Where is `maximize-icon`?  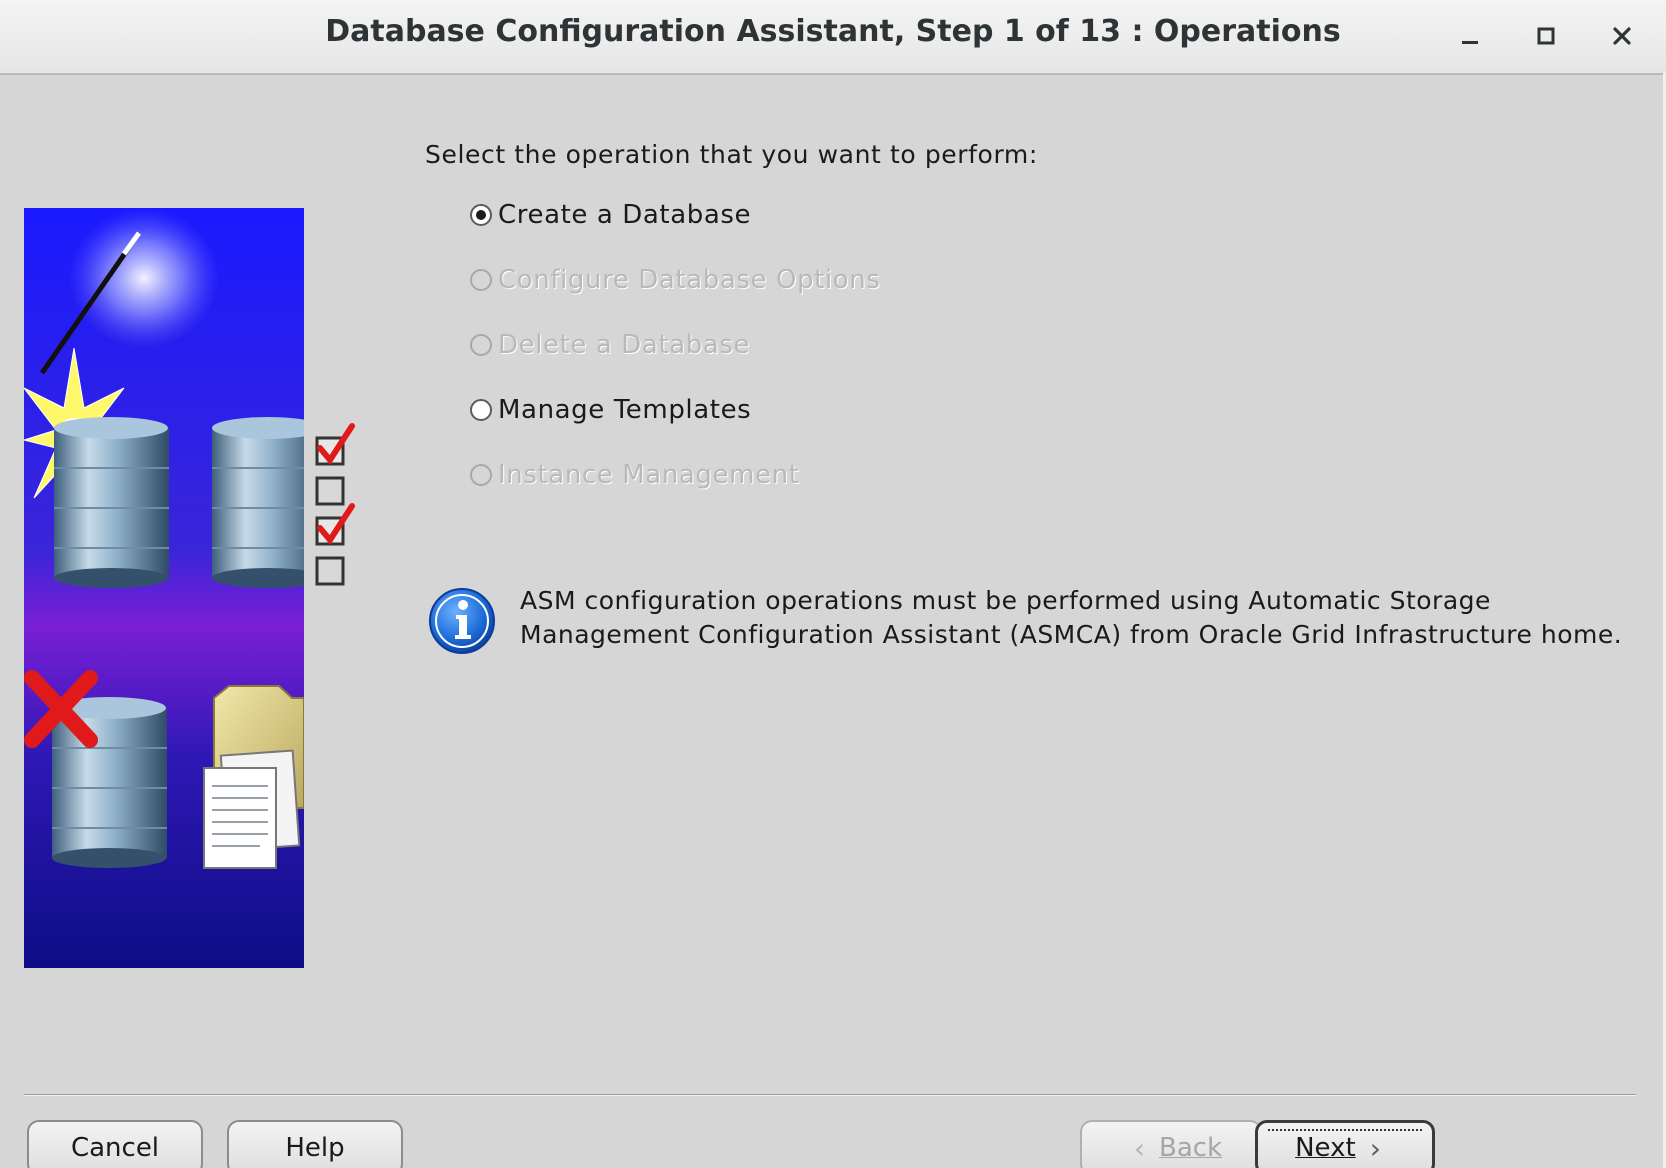 maximize-icon is located at coordinates (1546, 36).